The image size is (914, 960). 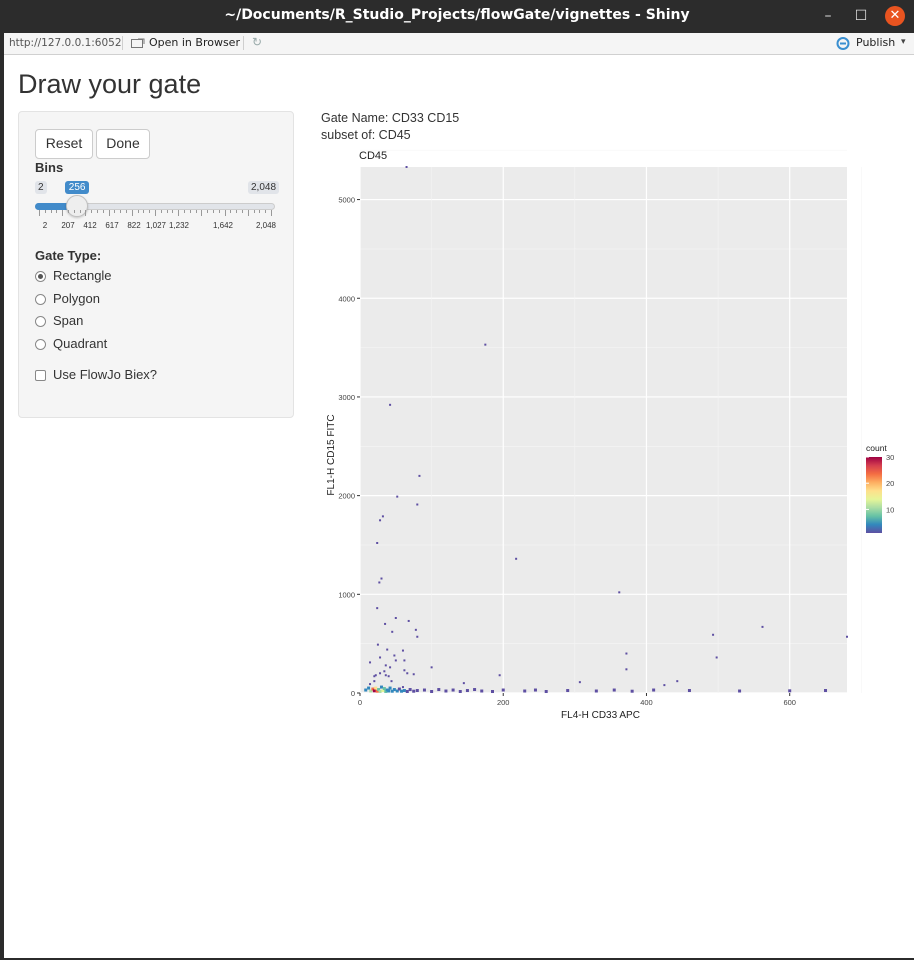 What do you see at coordinates (875, 42) in the screenshot?
I see `publish-button: Publish` at bounding box center [875, 42].